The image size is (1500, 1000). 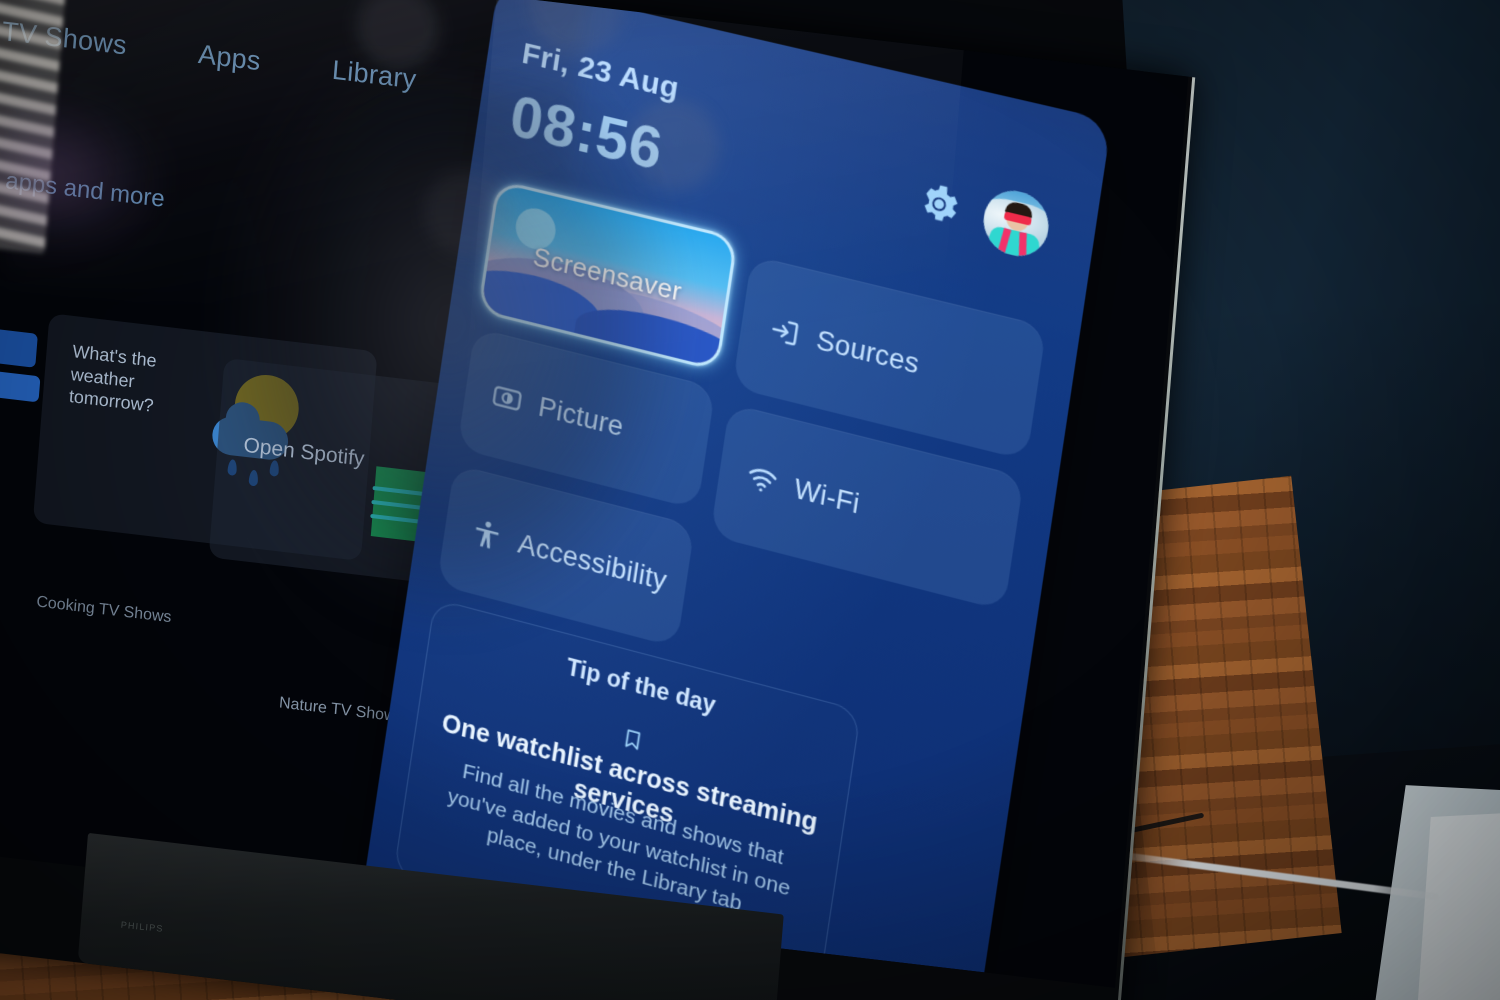 What do you see at coordinates (827, 496) in the screenshot?
I see `tile-wifi-label: Wi-Fi` at bounding box center [827, 496].